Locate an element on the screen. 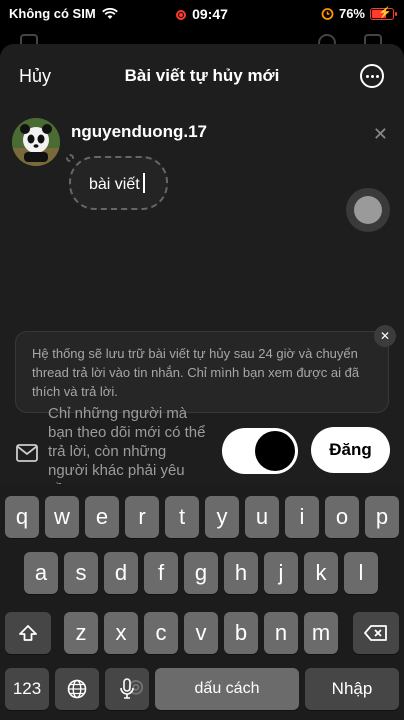  key-g: g is located at coordinates (201, 573).